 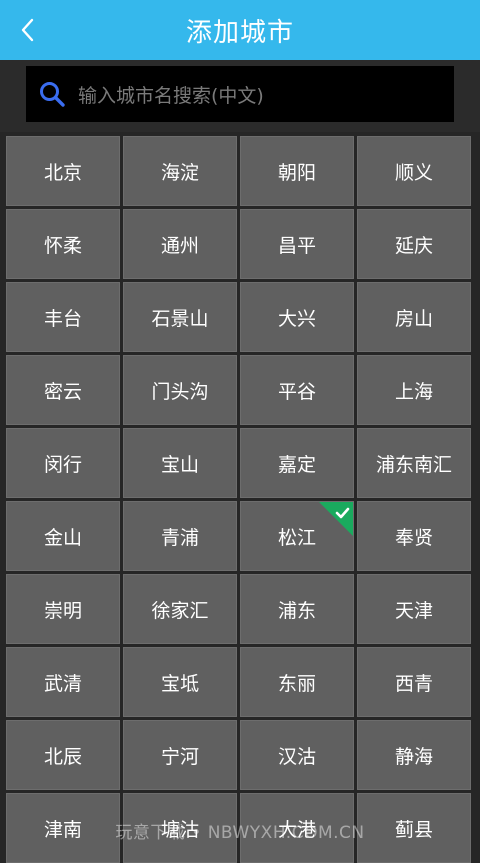 I want to click on city-label: 静海, so click(x=413, y=756).